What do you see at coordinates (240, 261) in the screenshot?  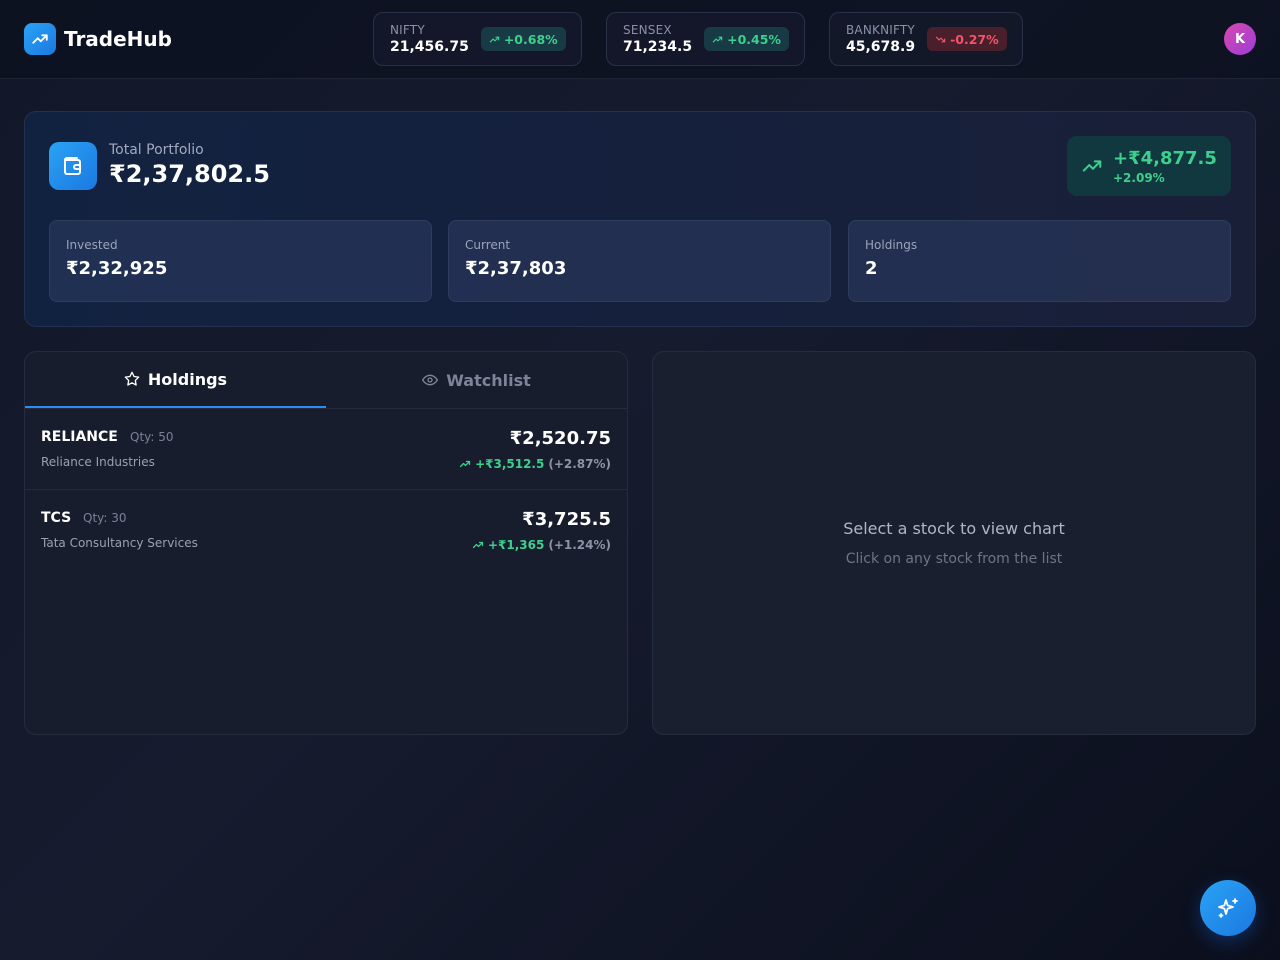 I see `stat-card-invested: Invested ₹2,32,925` at bounding box center [240, 261].